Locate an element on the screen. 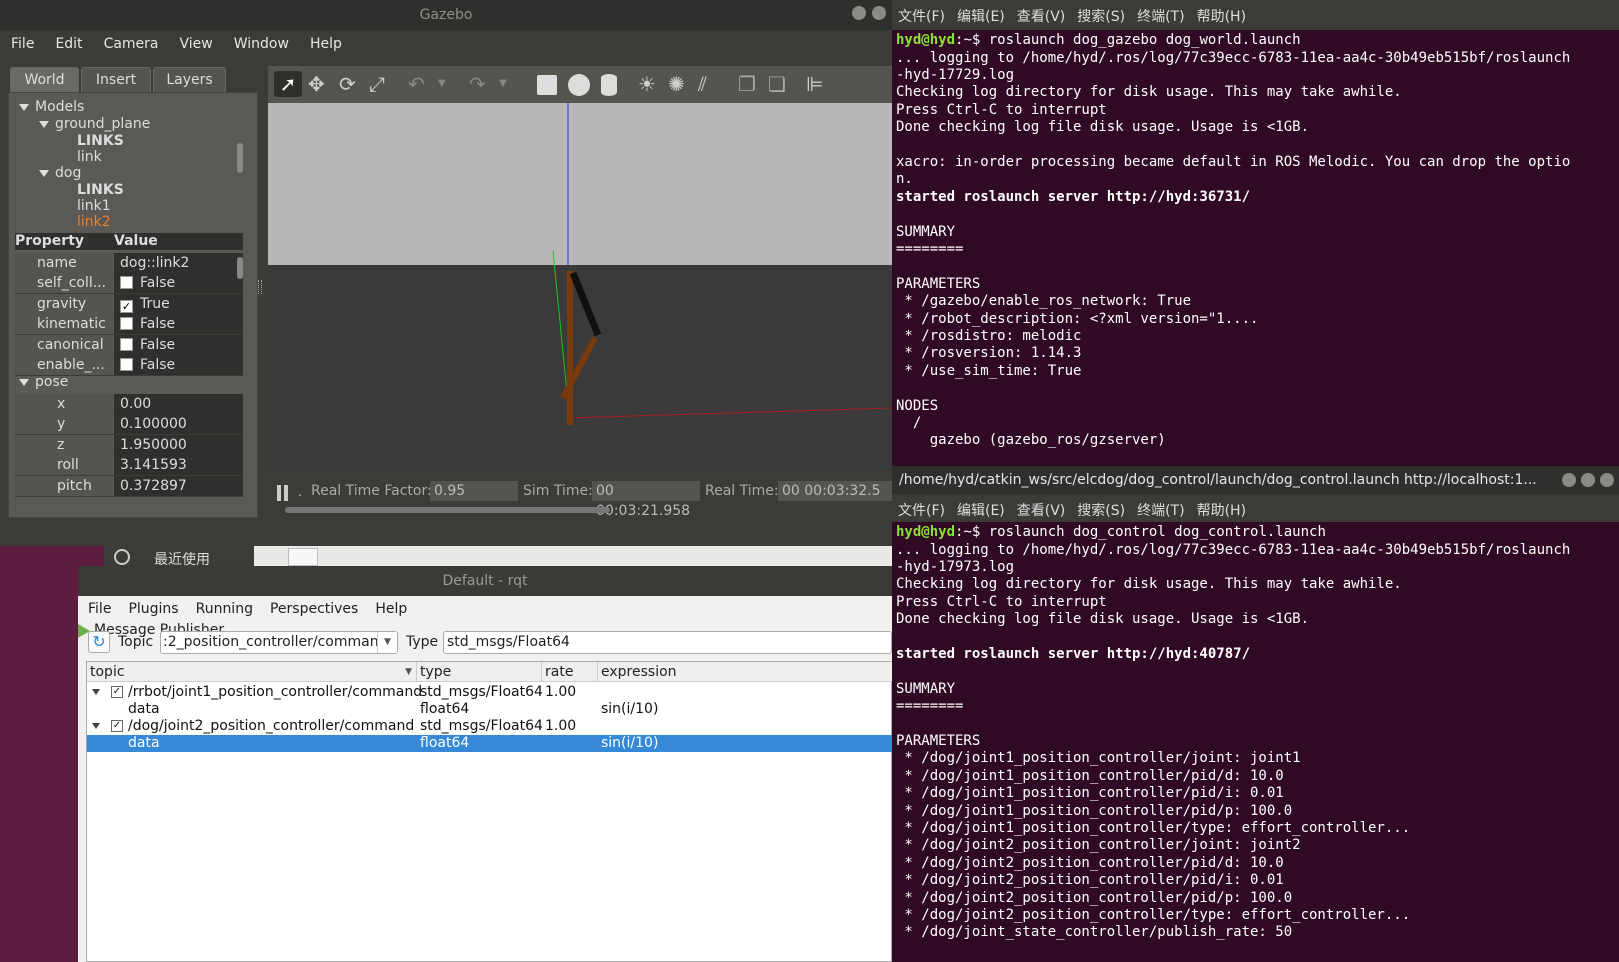 This screenshot has height=962, width=1619. col-type: type is located at coordinates (479, 672).